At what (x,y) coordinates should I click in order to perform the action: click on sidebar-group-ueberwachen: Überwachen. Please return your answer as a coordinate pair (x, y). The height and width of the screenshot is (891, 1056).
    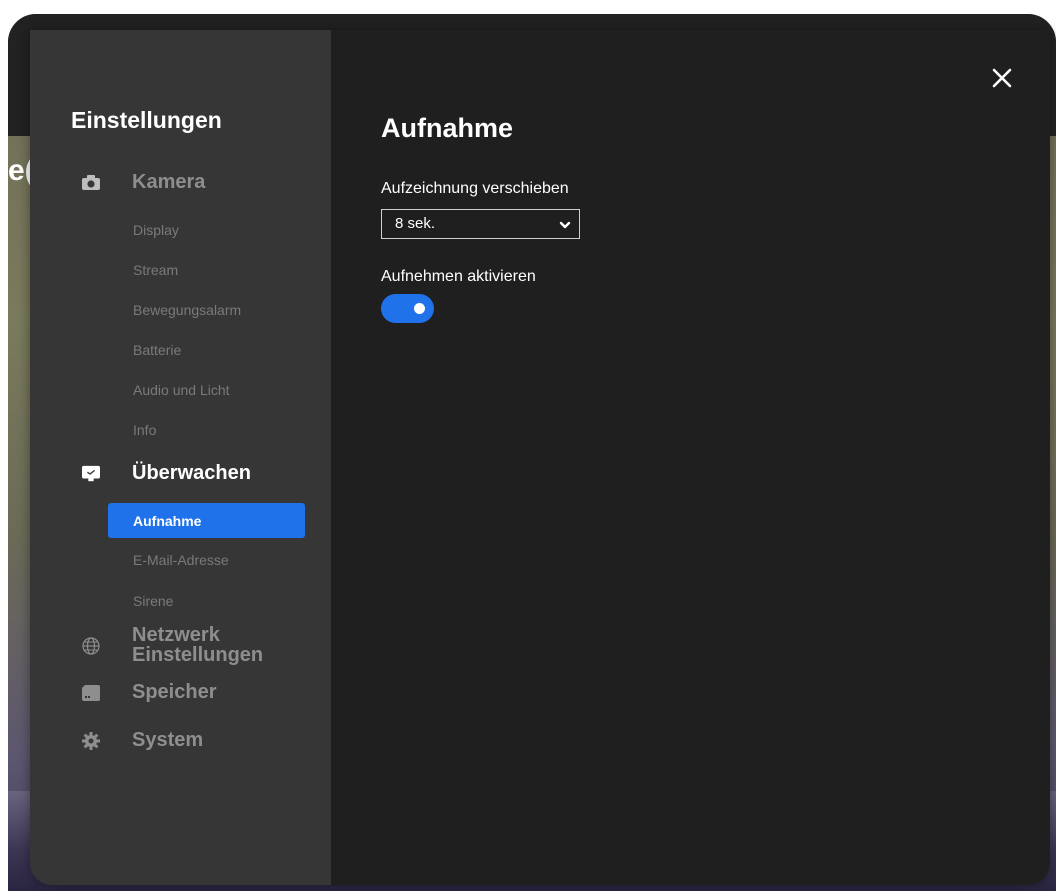
    Looking at the image, I should click on (180, 473).